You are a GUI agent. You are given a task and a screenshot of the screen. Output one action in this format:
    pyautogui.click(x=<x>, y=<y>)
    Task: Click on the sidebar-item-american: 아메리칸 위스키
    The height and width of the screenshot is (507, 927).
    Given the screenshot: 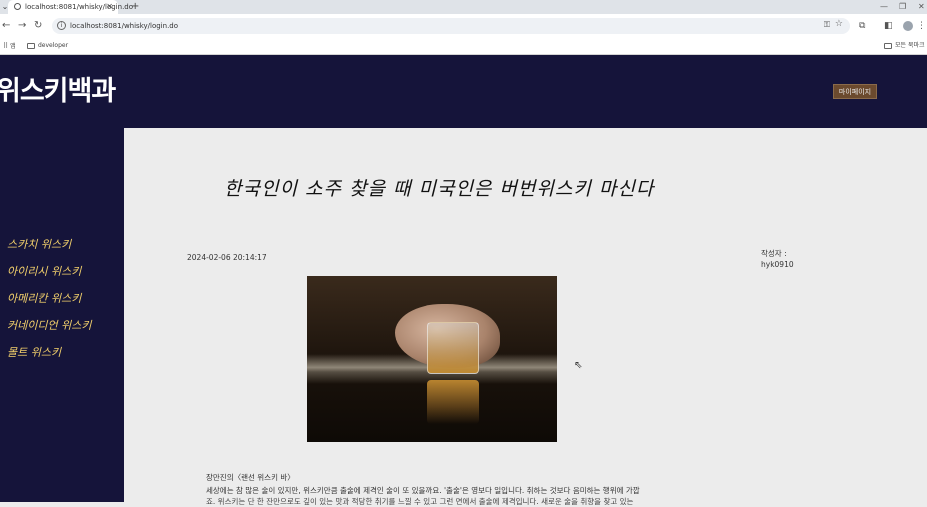 What is the action you would take?
    pyautogui.click(x=44, y=298)
    